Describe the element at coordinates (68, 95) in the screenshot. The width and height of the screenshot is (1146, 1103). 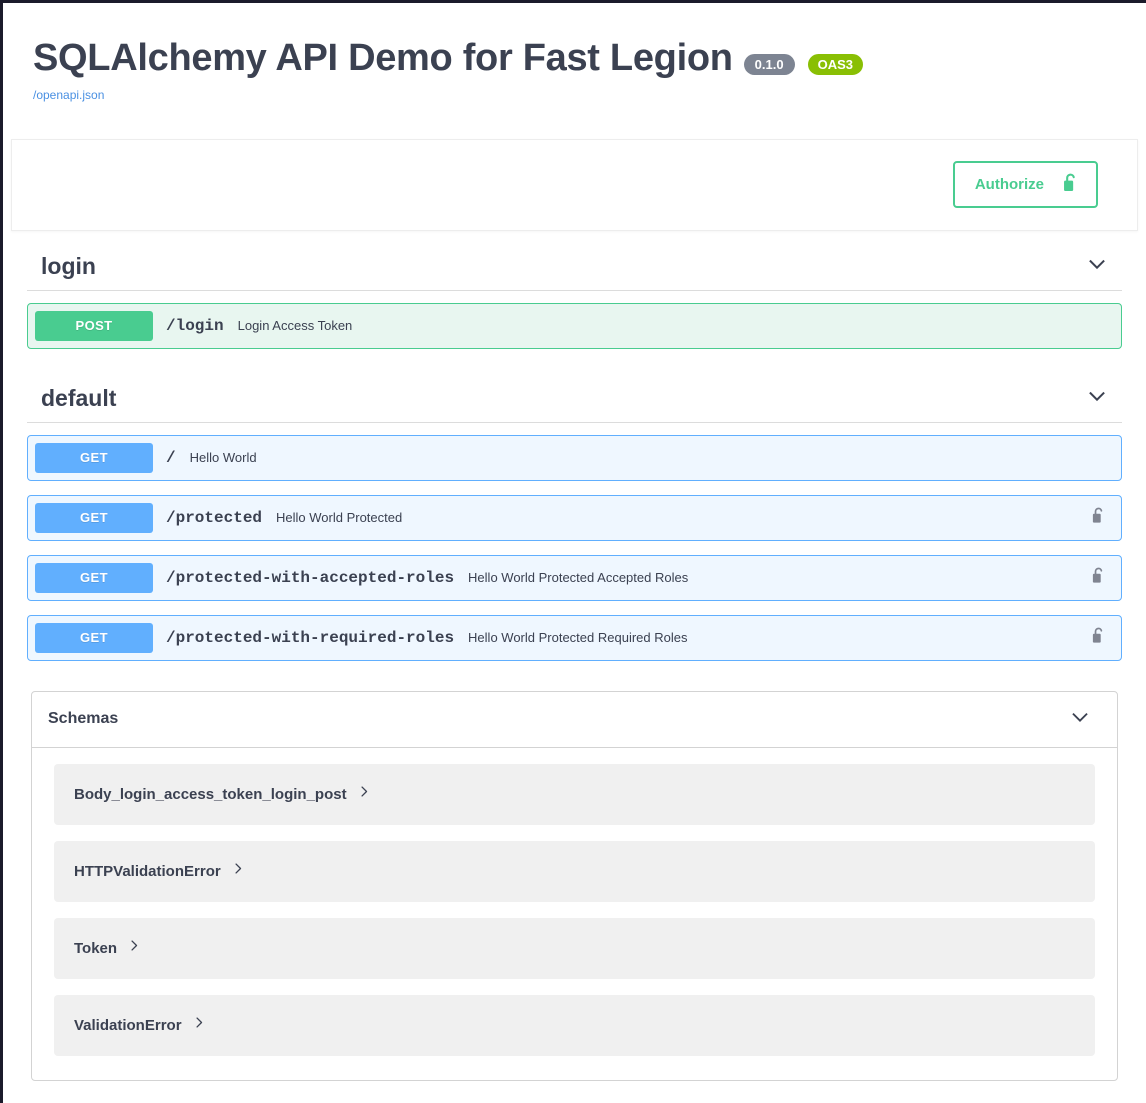
I see `openapi-spec-link: /openapi.json` at that location.